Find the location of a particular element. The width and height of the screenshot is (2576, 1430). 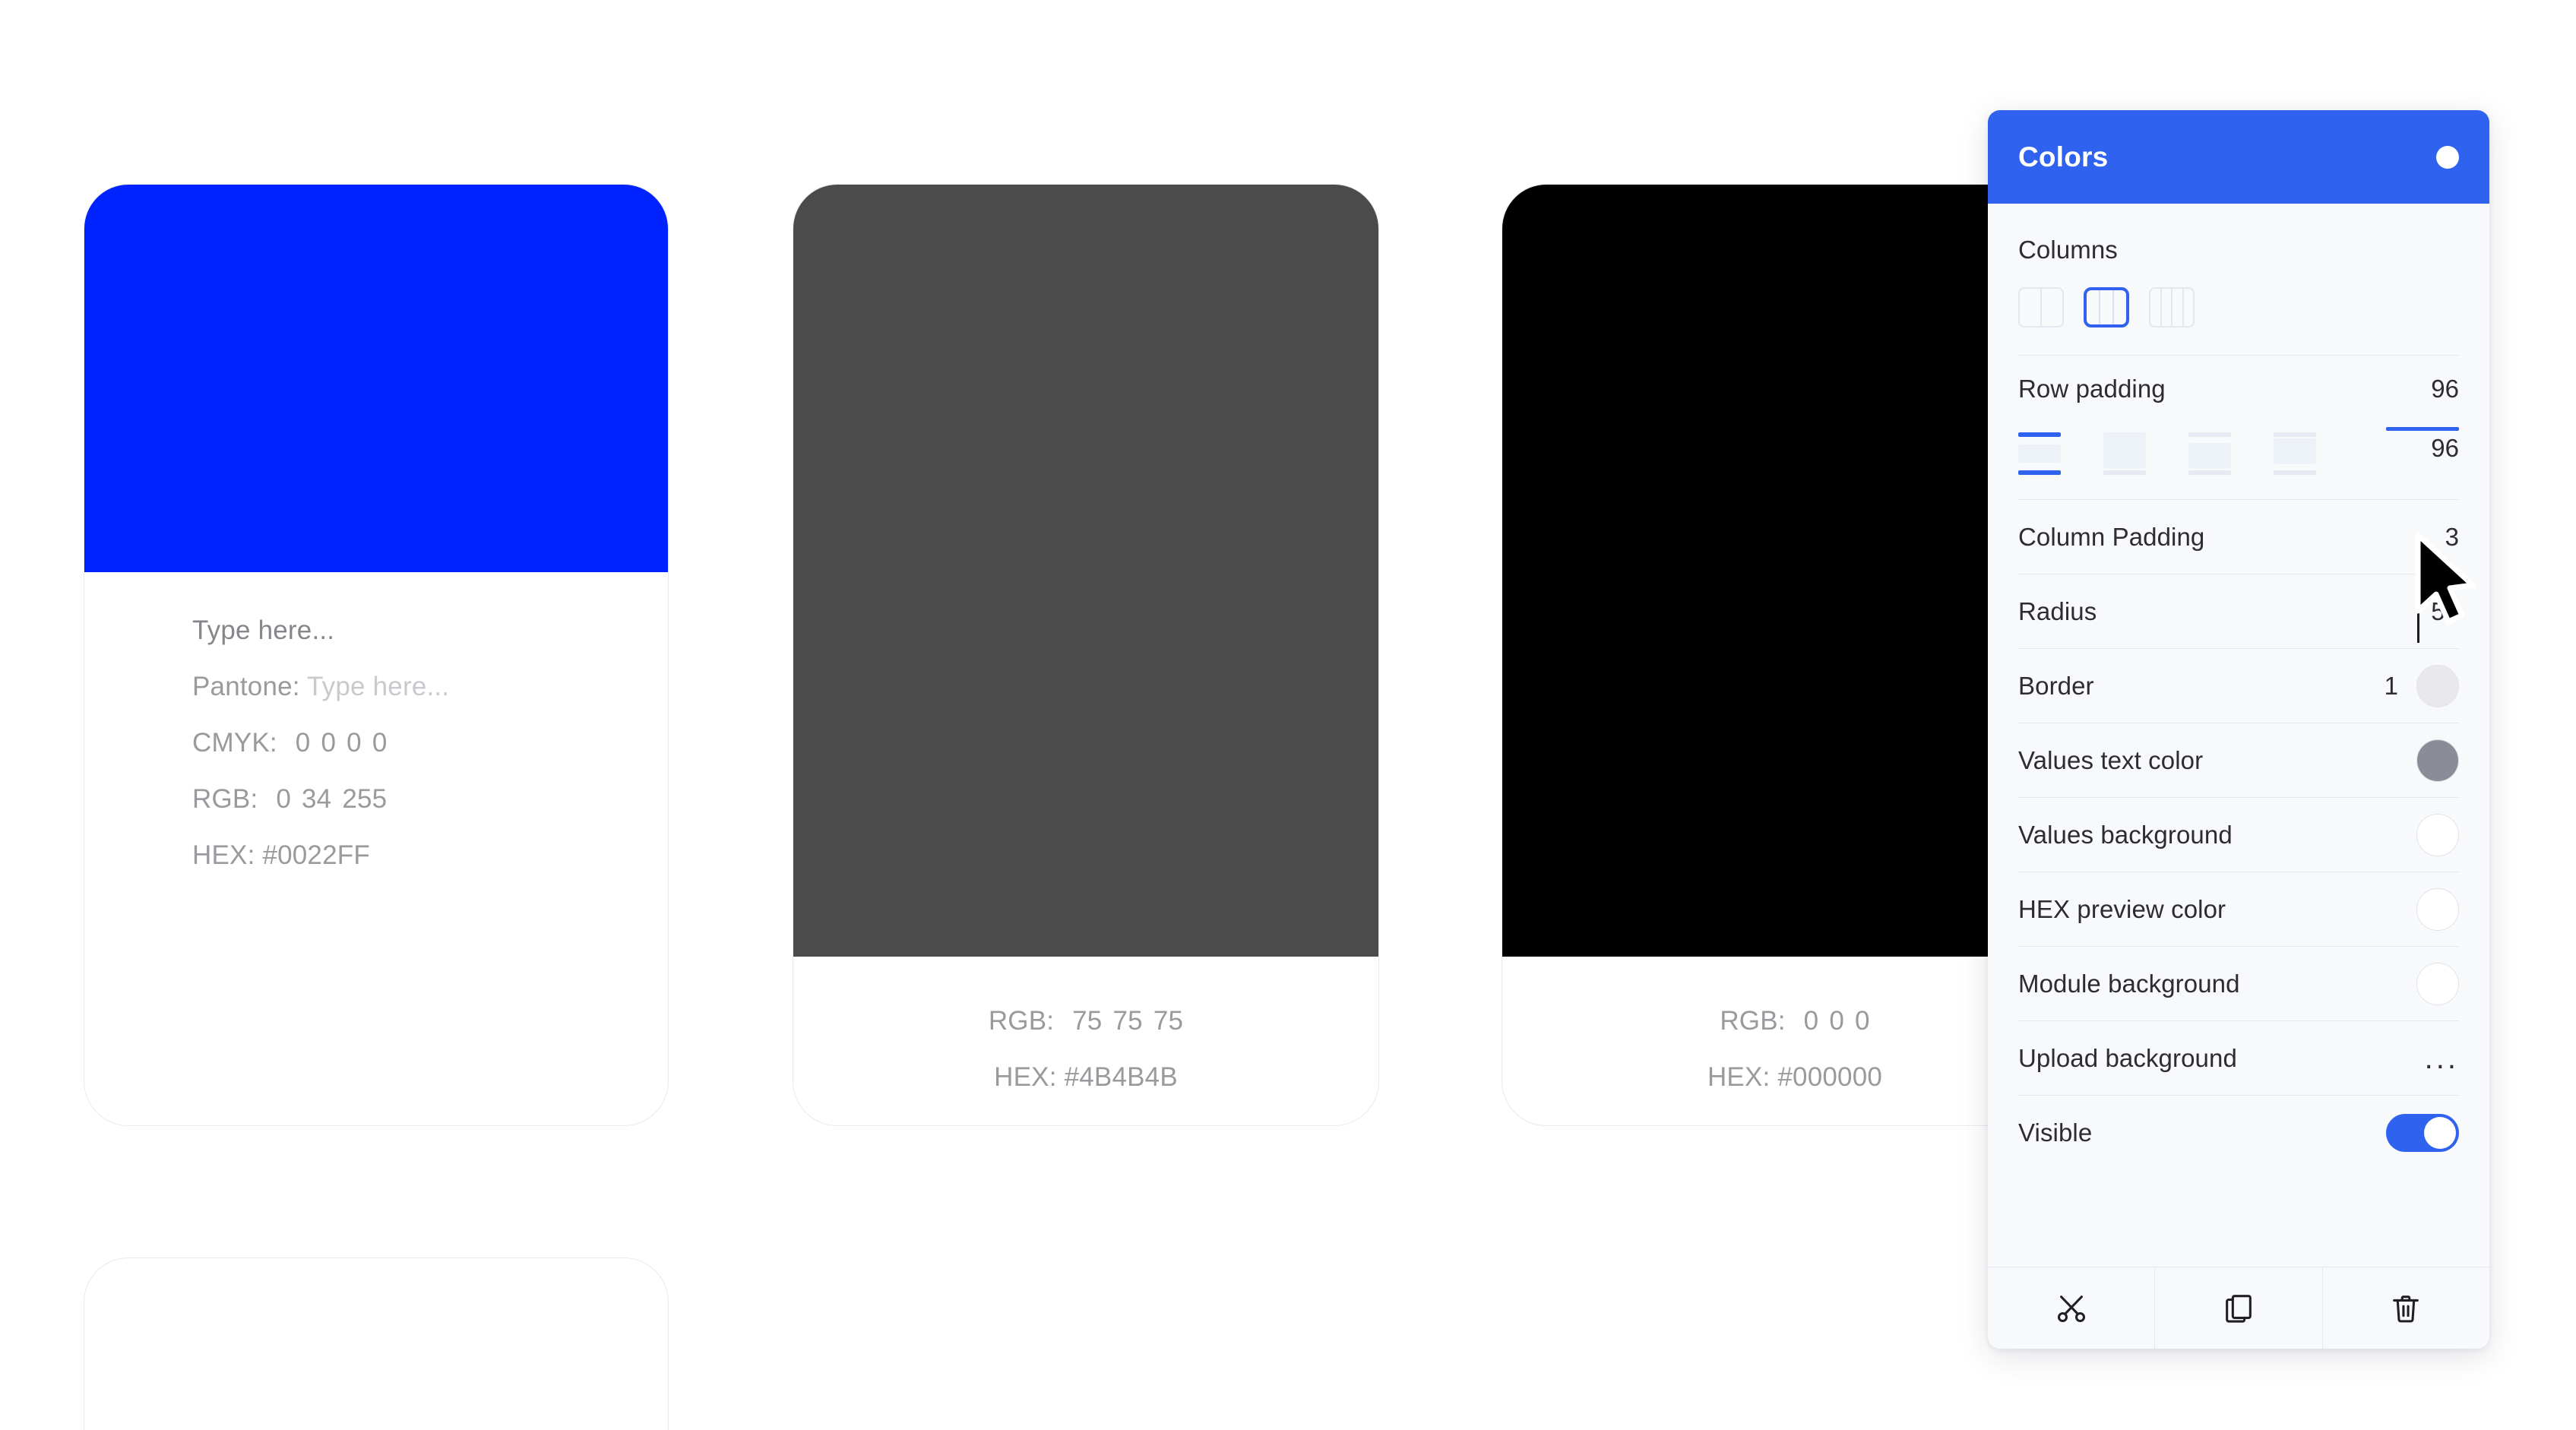

cmyk-values: 0000 is located at coordinates (341, 743).